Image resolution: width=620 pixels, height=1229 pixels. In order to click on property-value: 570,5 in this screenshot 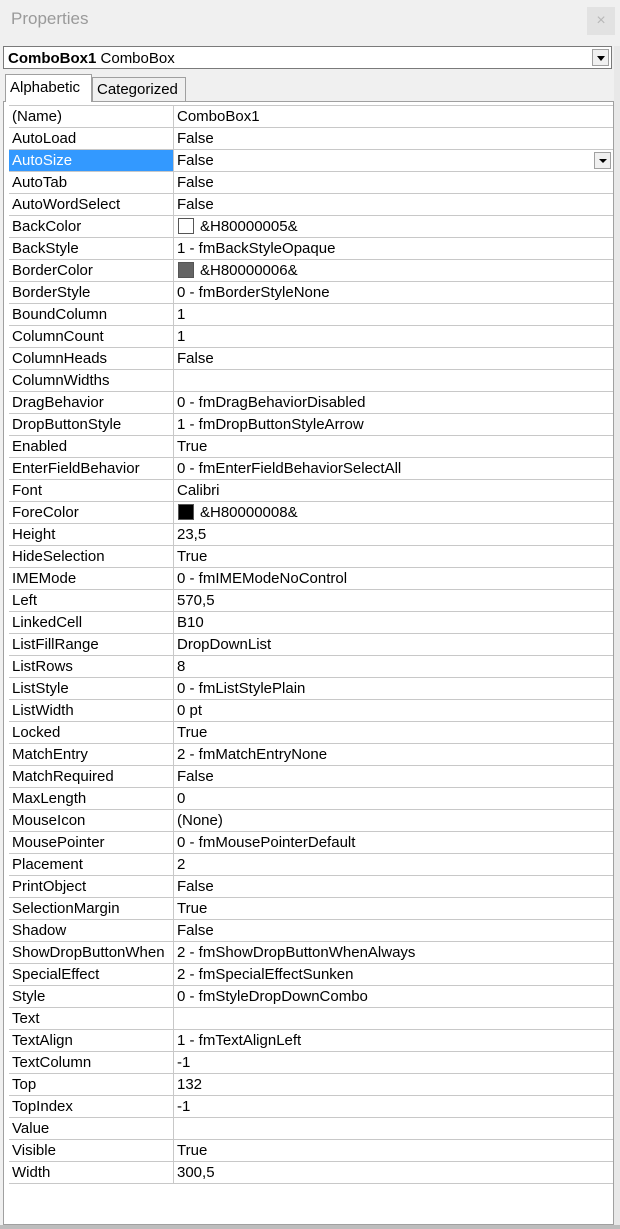, I will do `click(393, 600)`.